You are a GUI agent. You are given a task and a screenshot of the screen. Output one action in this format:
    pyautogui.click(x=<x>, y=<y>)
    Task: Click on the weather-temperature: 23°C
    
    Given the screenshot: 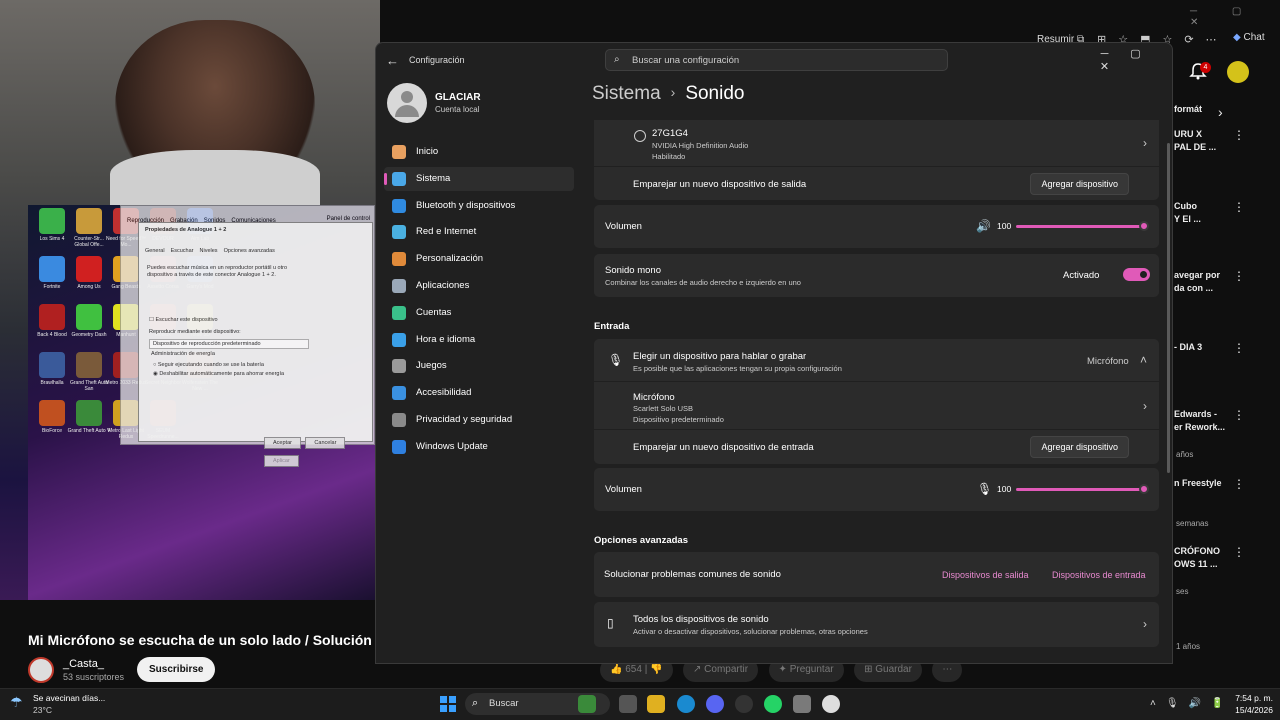 What is the action you would take?
    pyautogui.click(x=42, y=710)
    